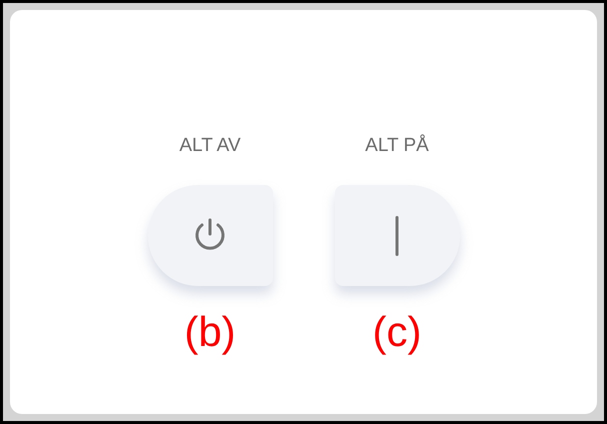 The image size is (607, 424). Describe the element at coordinates (210, 332) in the screenshot. I see `panel-caption: (b)` at that location.